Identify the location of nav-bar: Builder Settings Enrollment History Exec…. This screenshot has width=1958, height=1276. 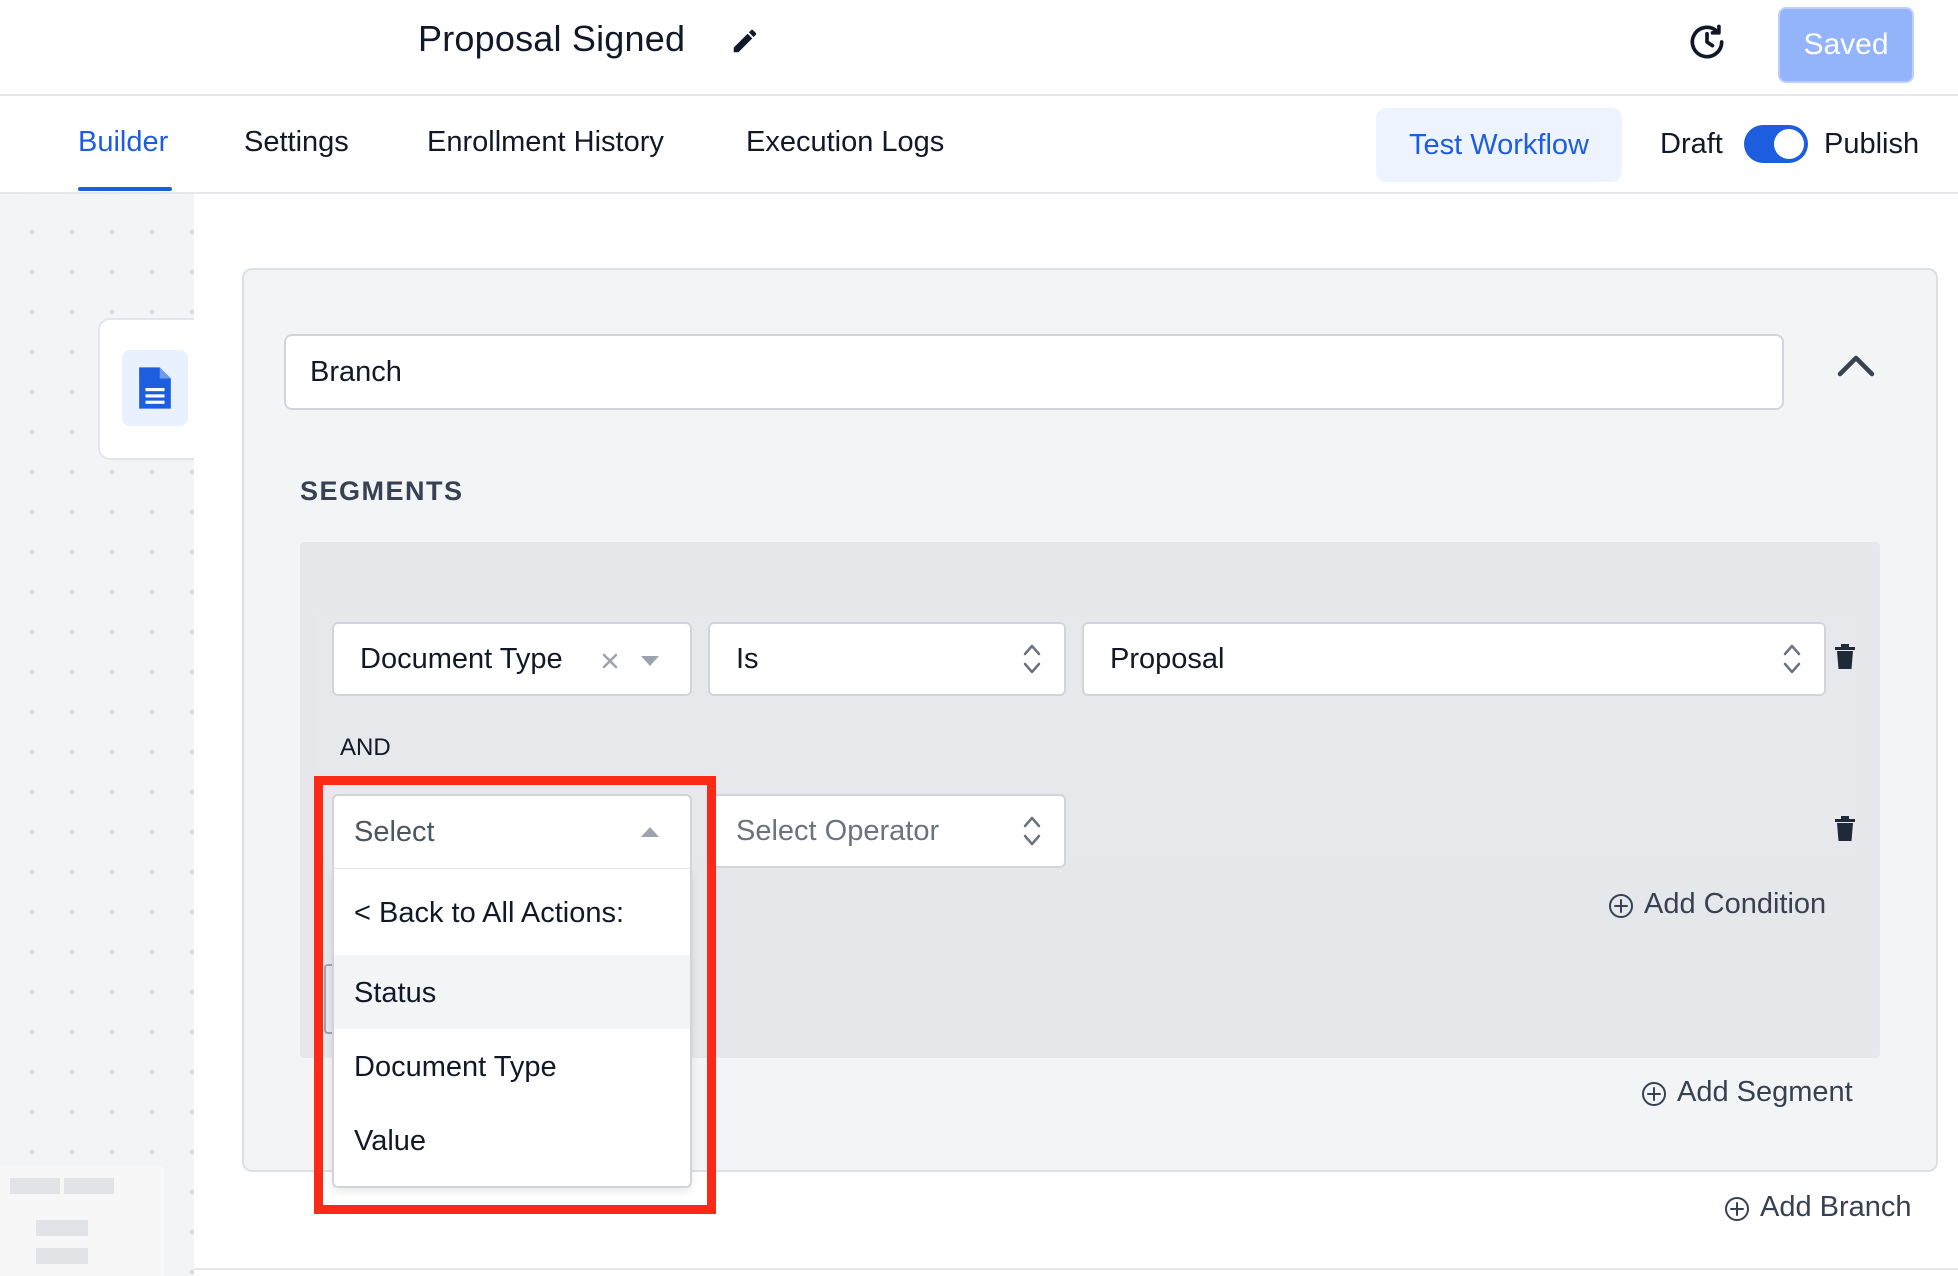
(979, 146).